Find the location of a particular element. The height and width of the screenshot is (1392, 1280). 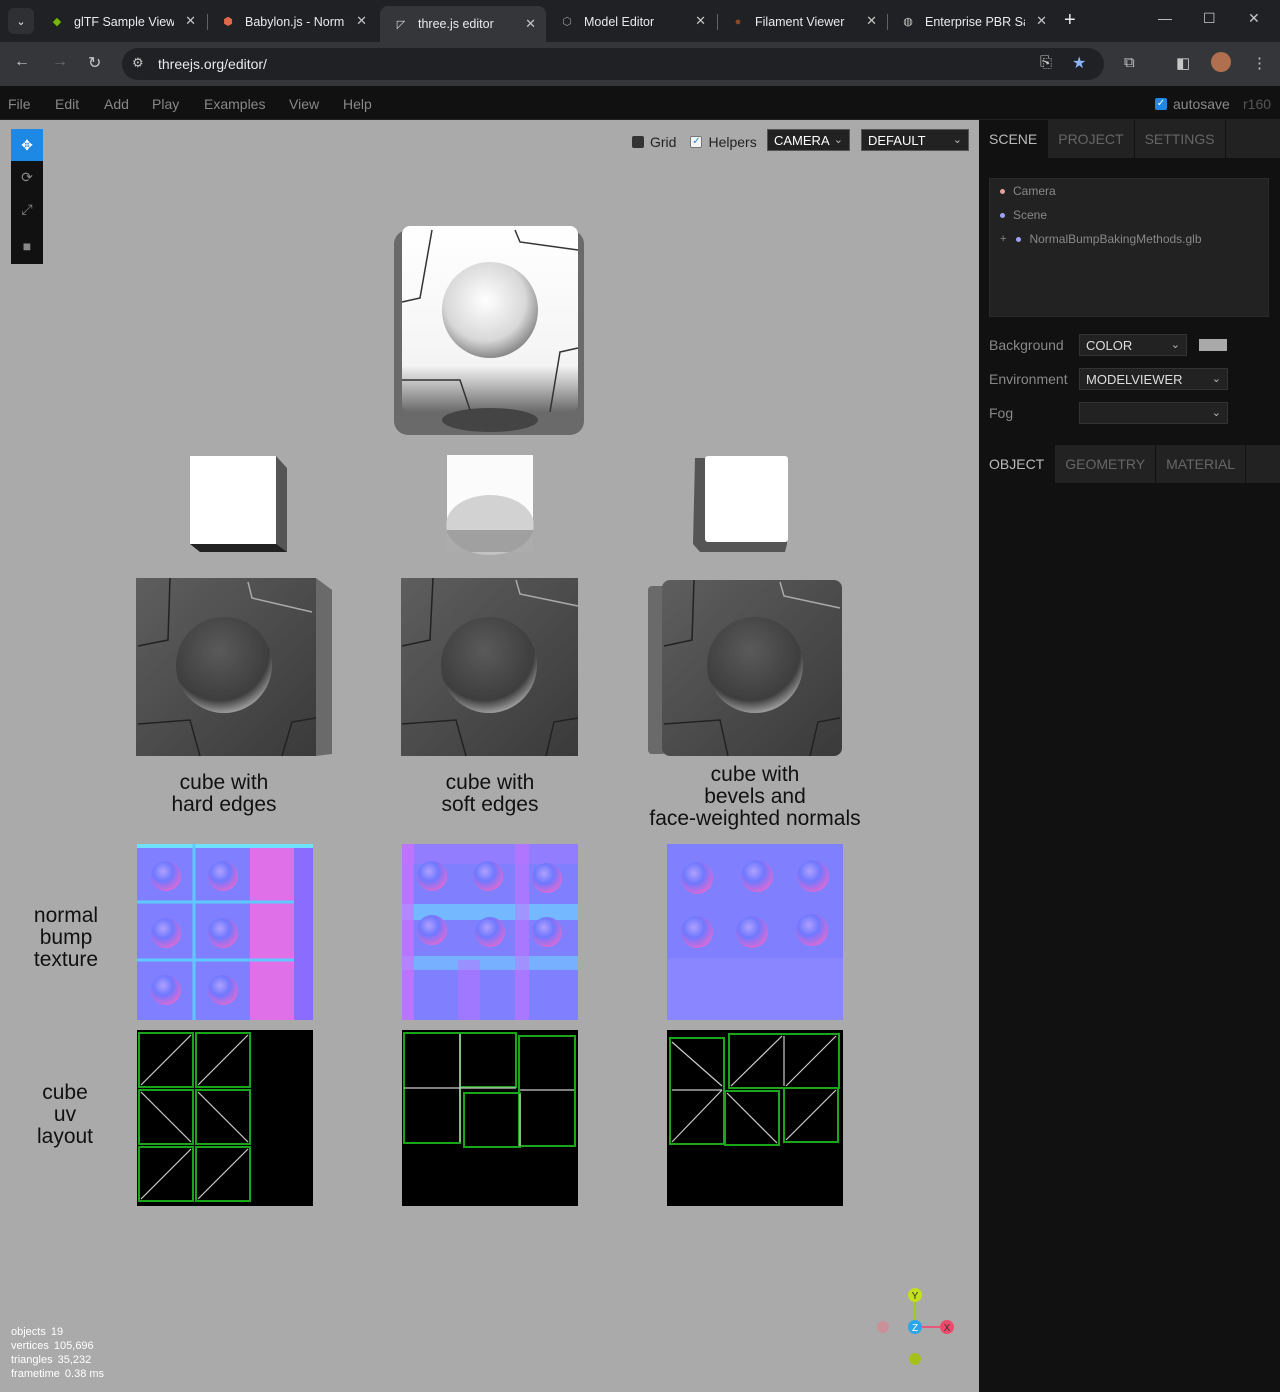

environment-select: MODELVIEWER ⌄ is located at coordinates (1153, 379).